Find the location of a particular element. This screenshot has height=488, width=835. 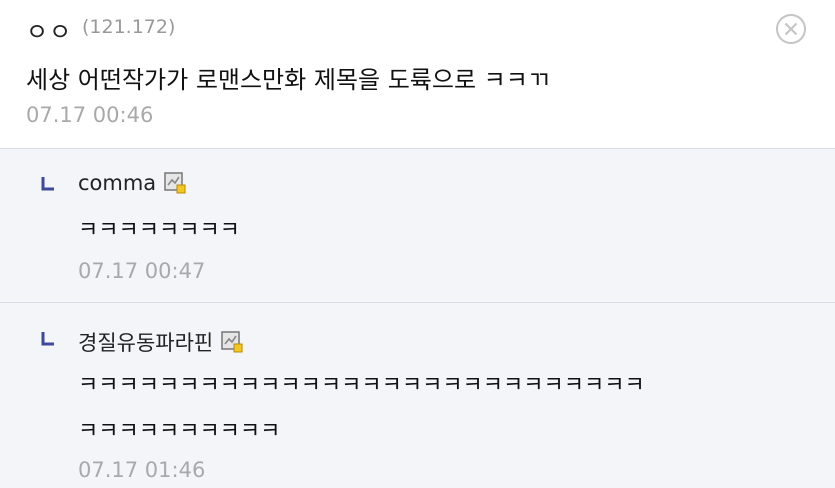

reply-timestamp: 07.17 00:47 is located at coordinates (142, 271).